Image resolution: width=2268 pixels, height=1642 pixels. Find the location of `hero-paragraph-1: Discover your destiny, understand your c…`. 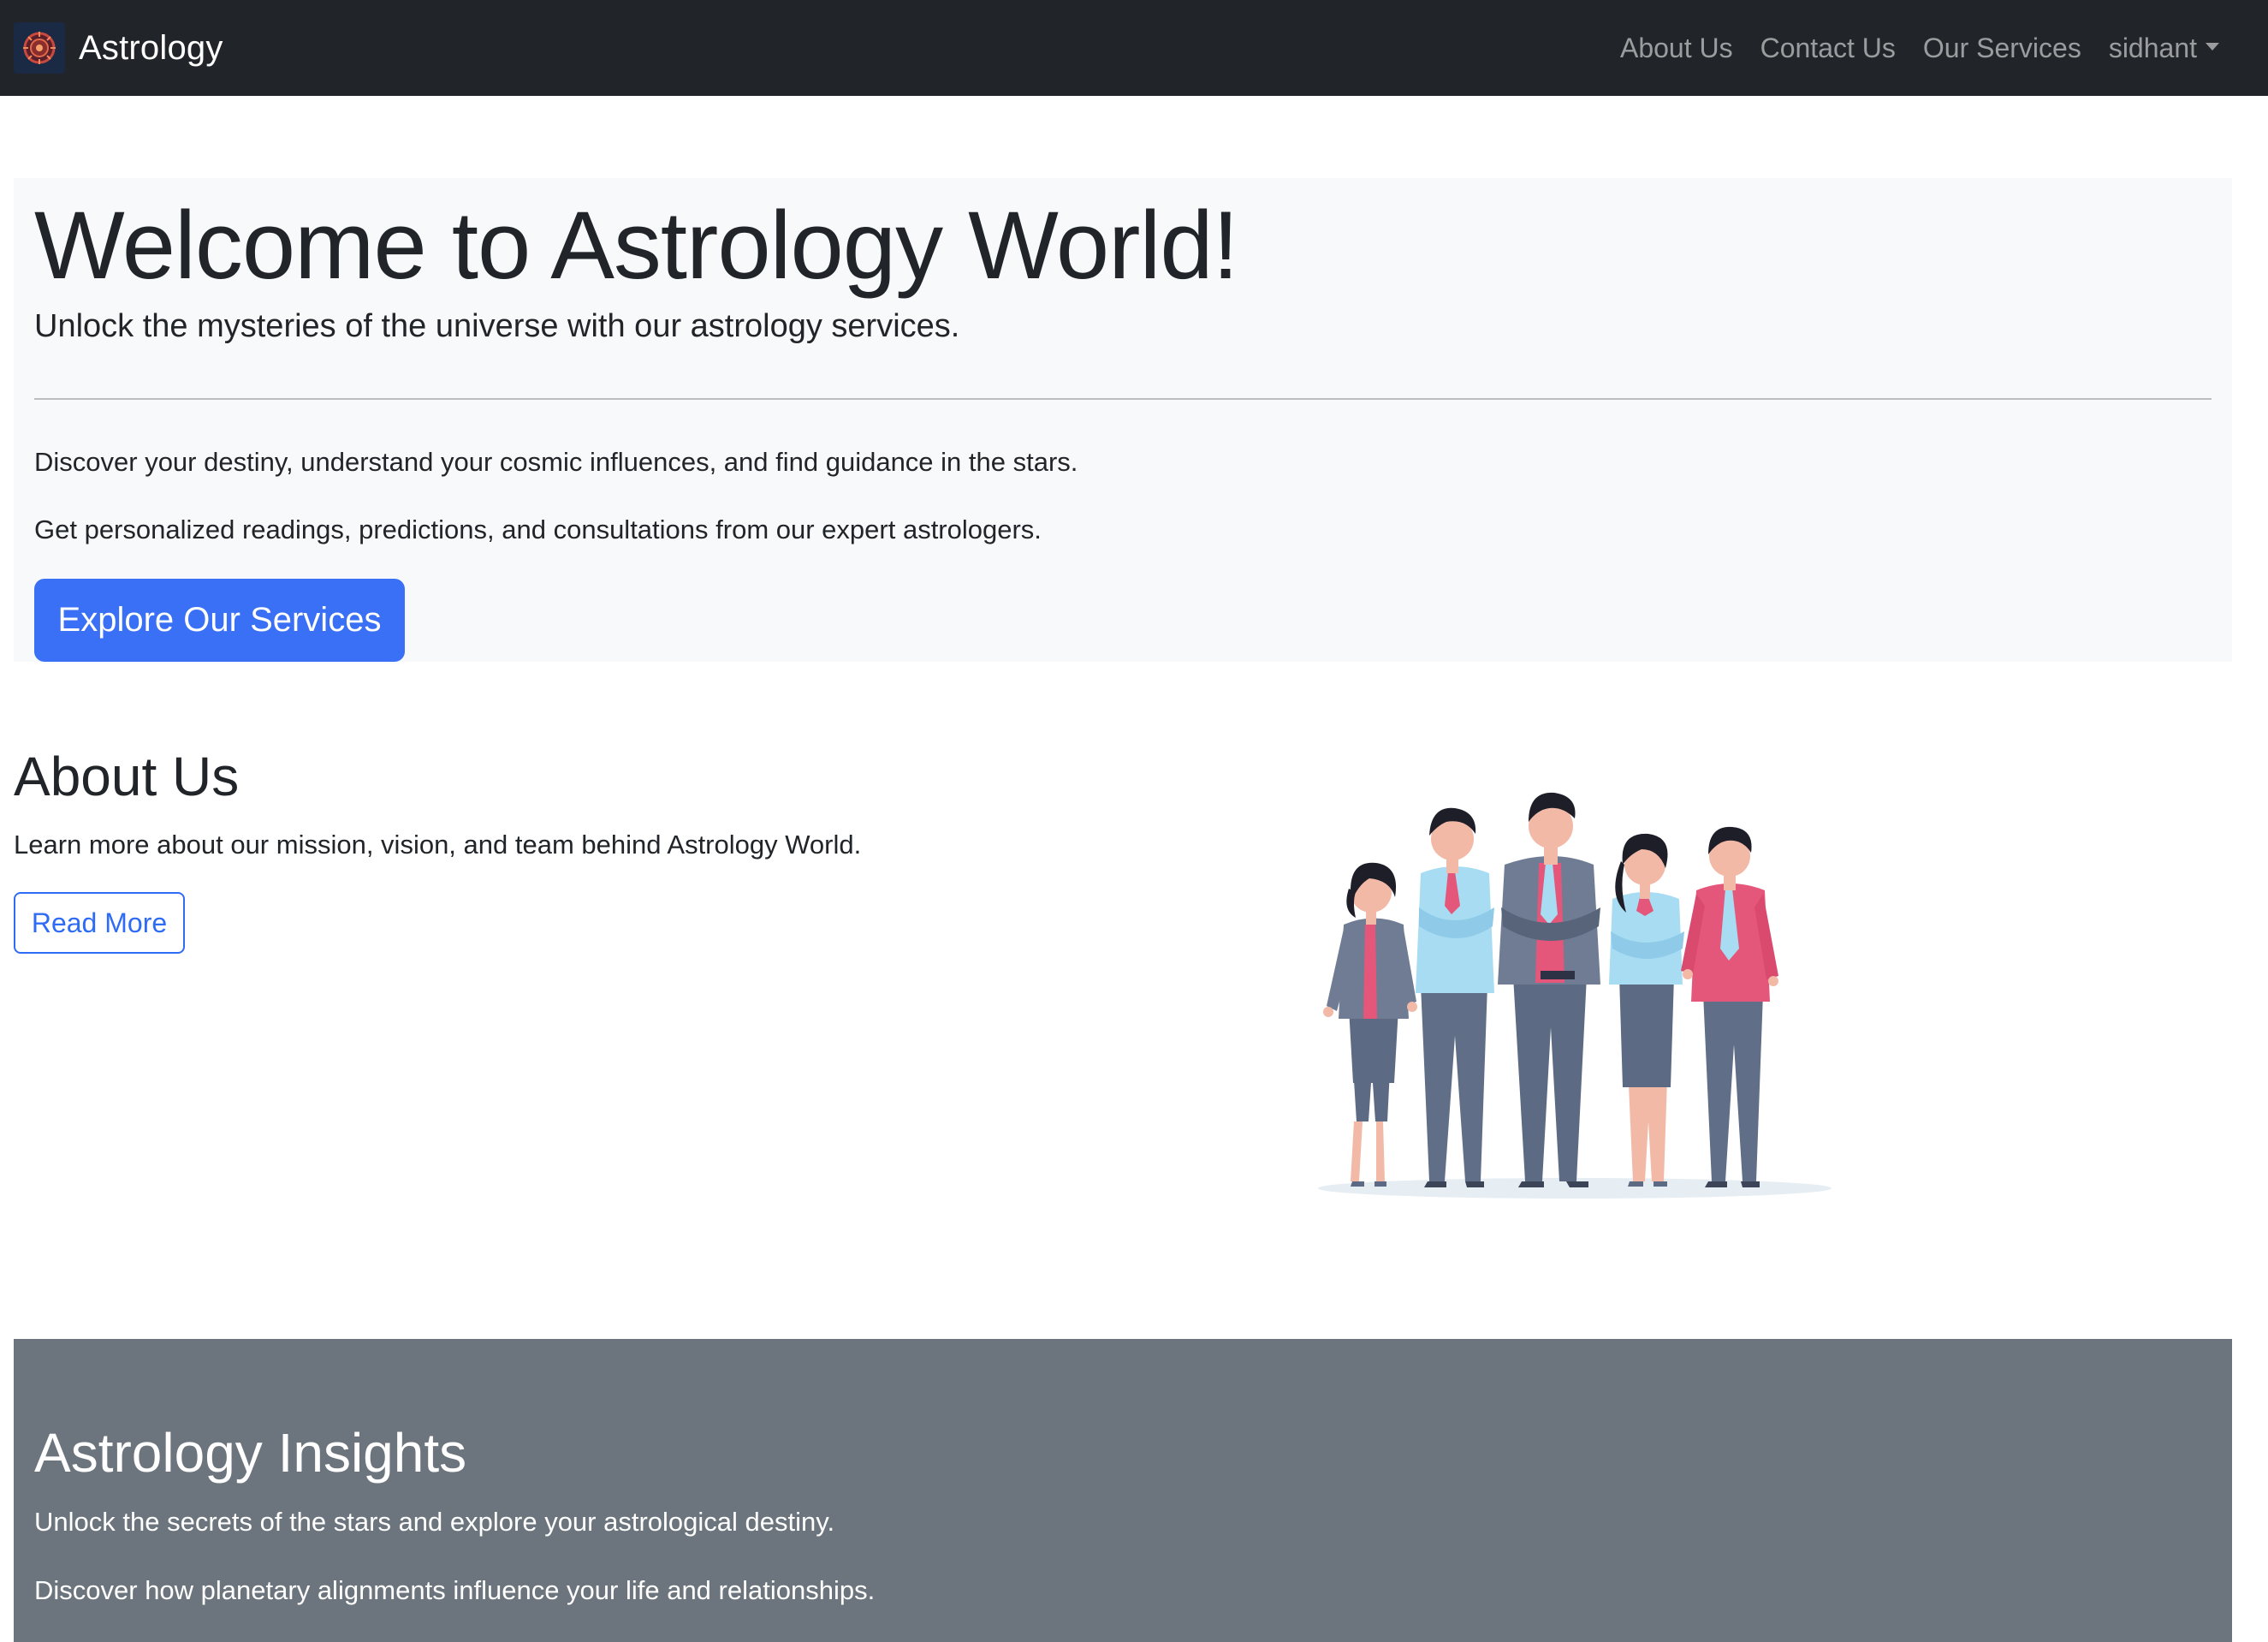

hero-paragraph-1: Discover your destiny, understand your c… is located at coordinates (556, 462).